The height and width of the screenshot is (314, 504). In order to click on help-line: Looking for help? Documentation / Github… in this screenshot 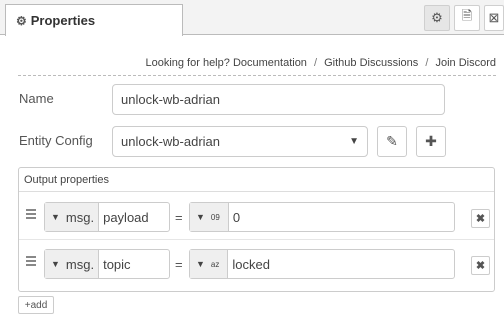, I will do `click(257, 66)`.